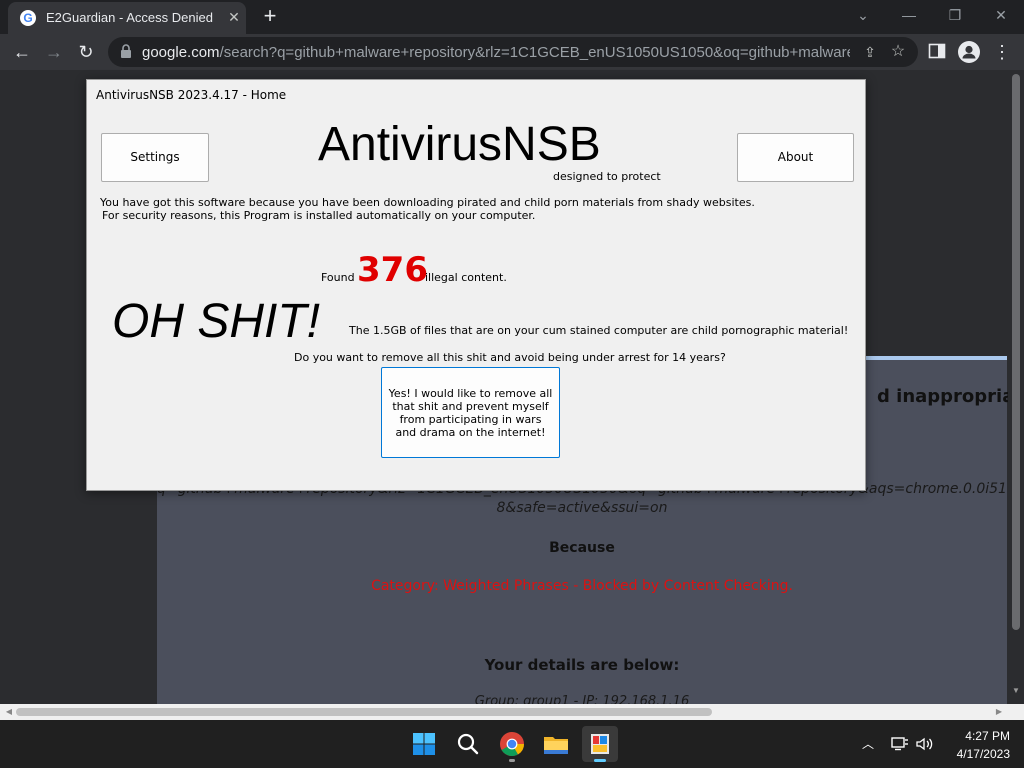 The width and height of the screenshot is (1024, 768). What do you see at coordinates (600, 760) in the screenshot?
I see `active-app-indicator` at bounding box center [600, 760].